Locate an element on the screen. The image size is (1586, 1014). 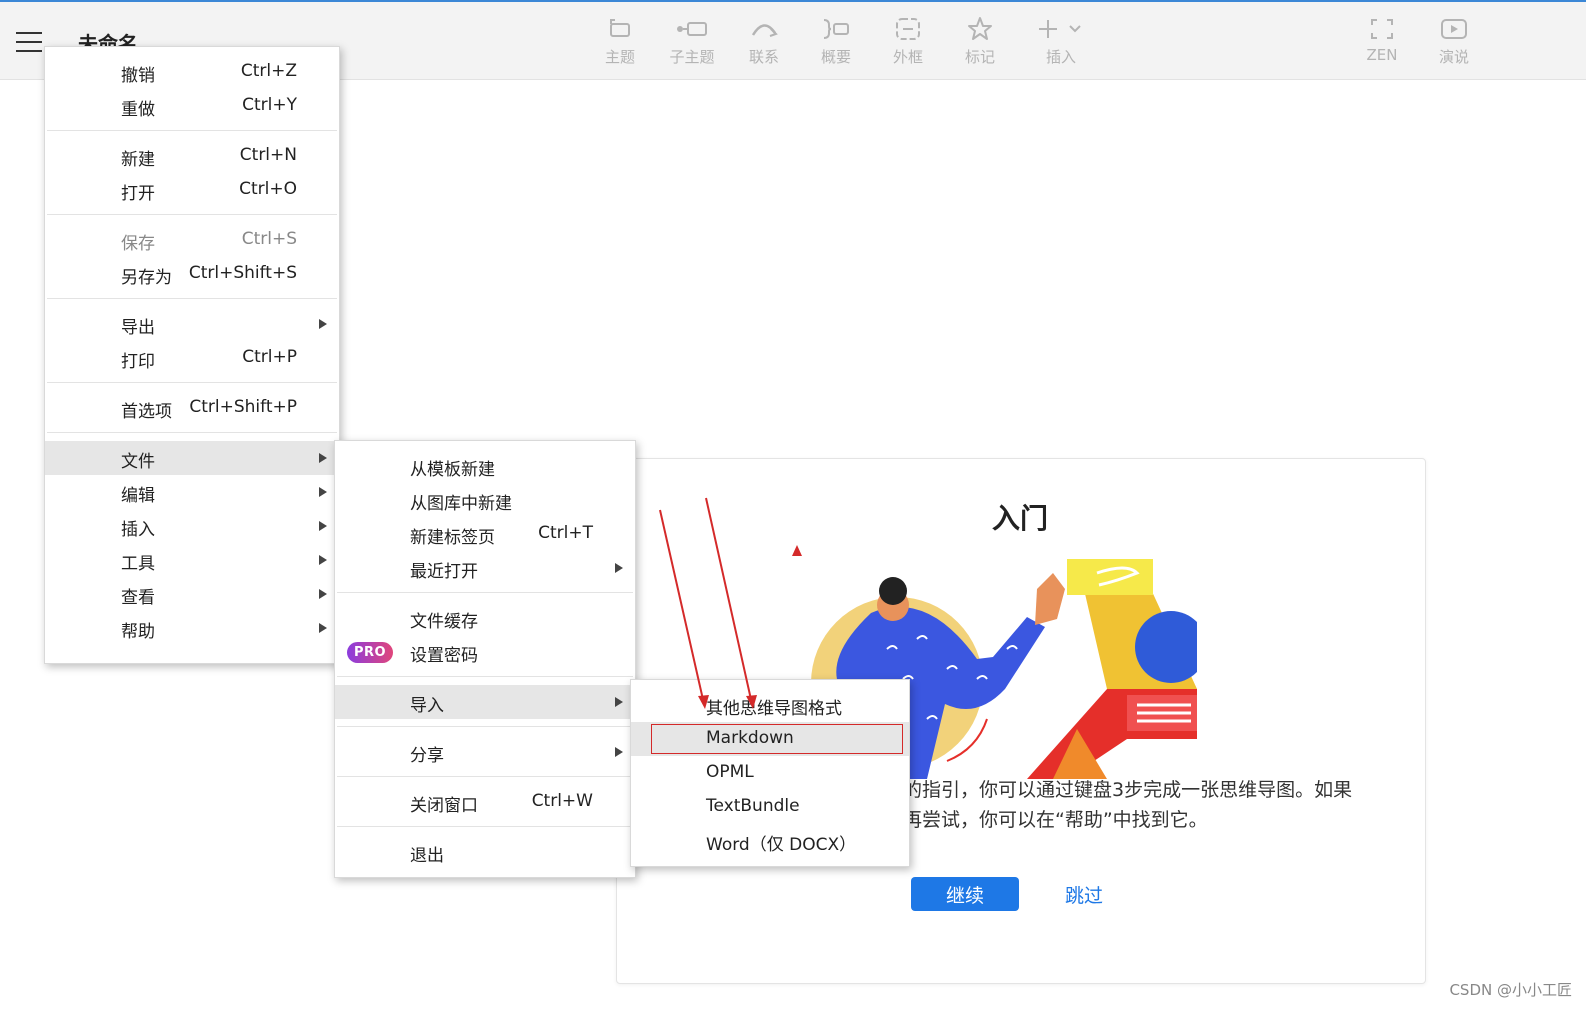
menu-print-shortcut: Ctrl+P is located at coordinates (269, 357).